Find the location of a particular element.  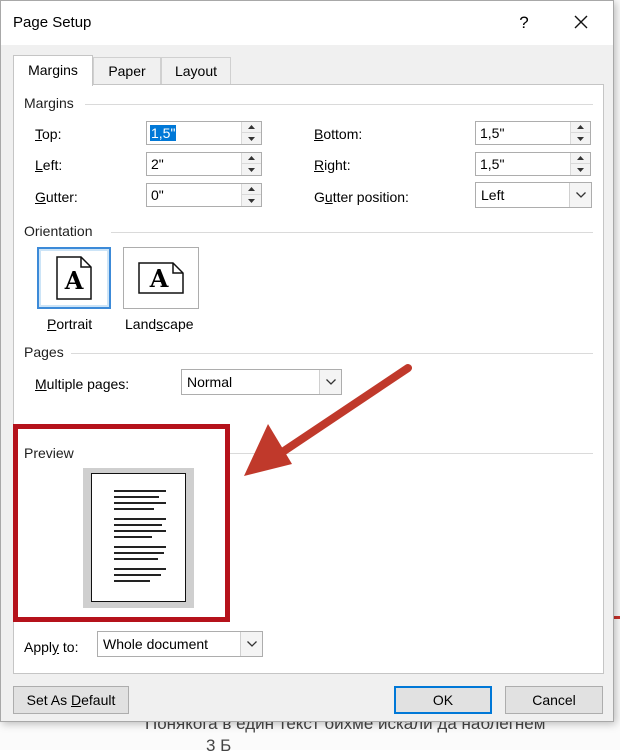

tab-margins: Margins is located at coordinates (53, 70).